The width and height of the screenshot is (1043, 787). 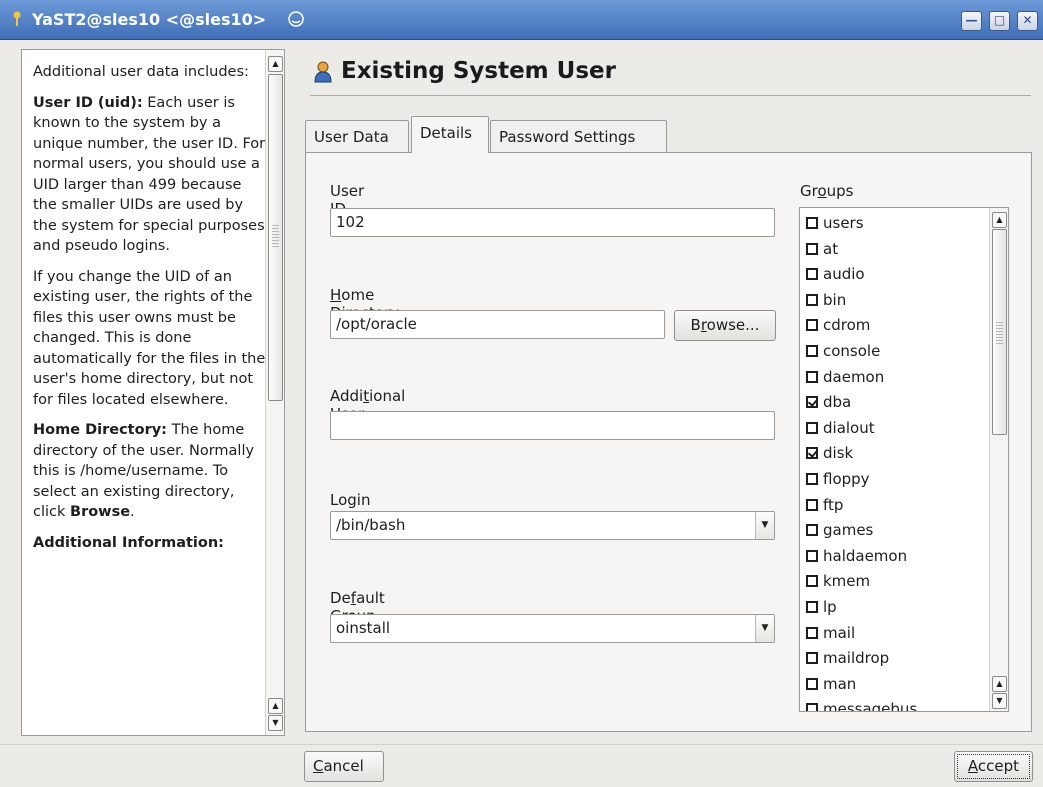 I want to click on help-paragraph: Additional user data includes:, so click(x=141, y=72).